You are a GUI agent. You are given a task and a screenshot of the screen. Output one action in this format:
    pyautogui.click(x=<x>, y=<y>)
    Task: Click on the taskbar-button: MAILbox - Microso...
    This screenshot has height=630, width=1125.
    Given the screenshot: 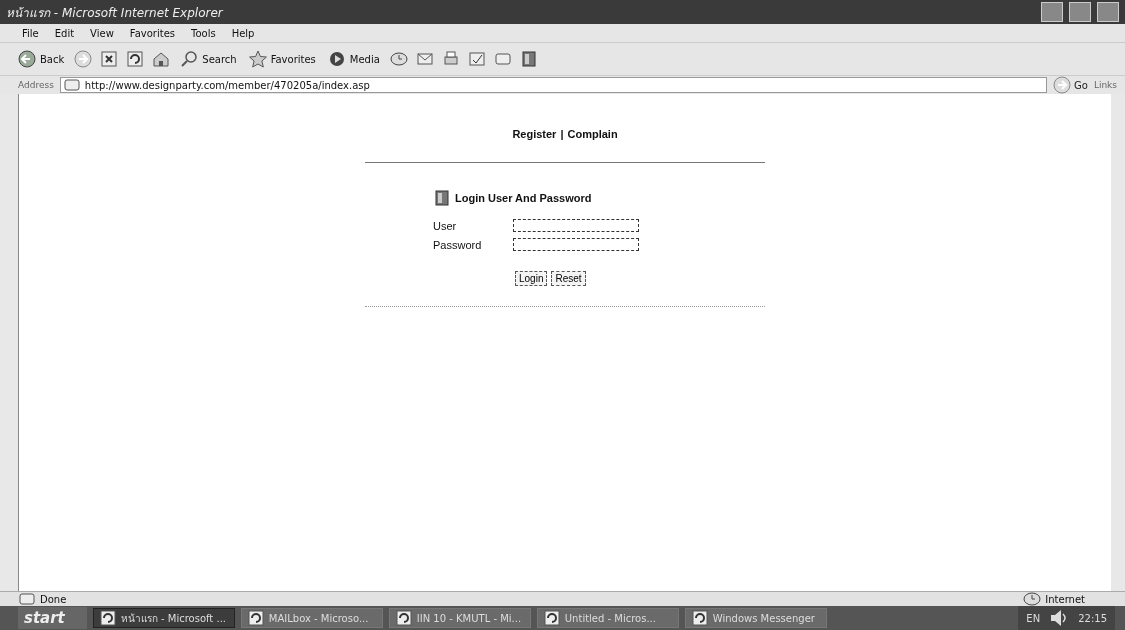 What is the action you would take?
    pyautogui.click(x=311, y=618)
    